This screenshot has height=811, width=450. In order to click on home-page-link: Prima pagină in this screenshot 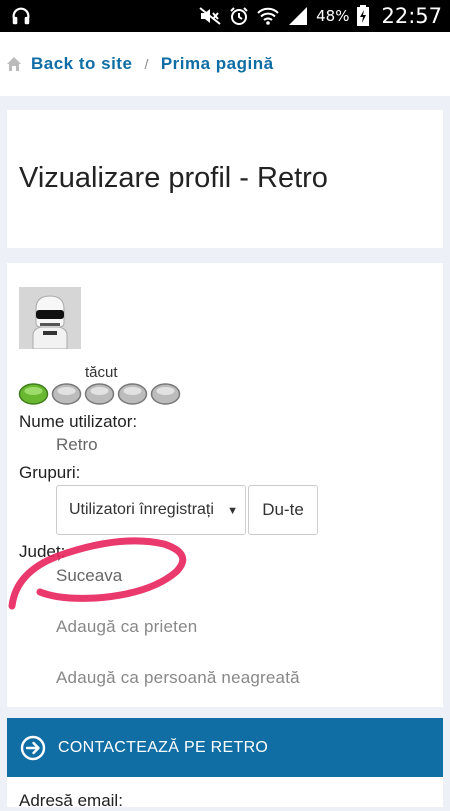, I will do `click(217, 64)`.